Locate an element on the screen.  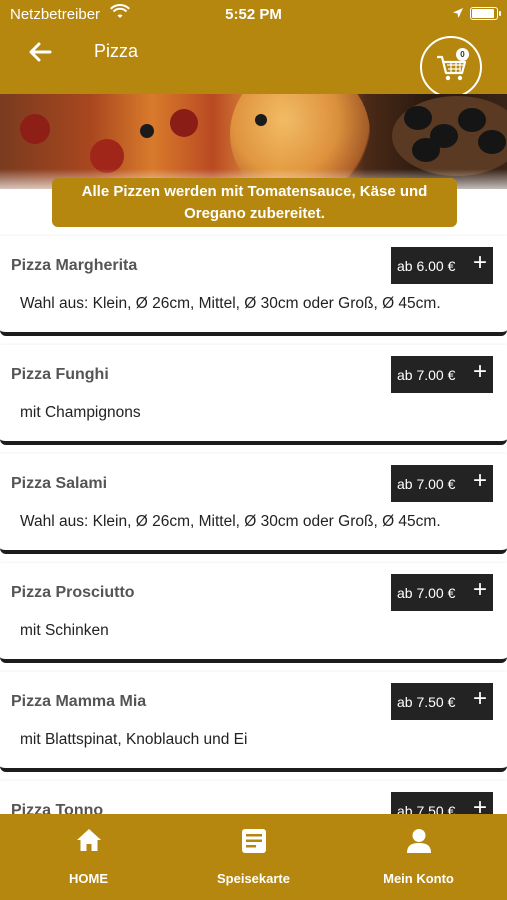
item-price: ab 7.50 € is located at coordinates (426, 702).